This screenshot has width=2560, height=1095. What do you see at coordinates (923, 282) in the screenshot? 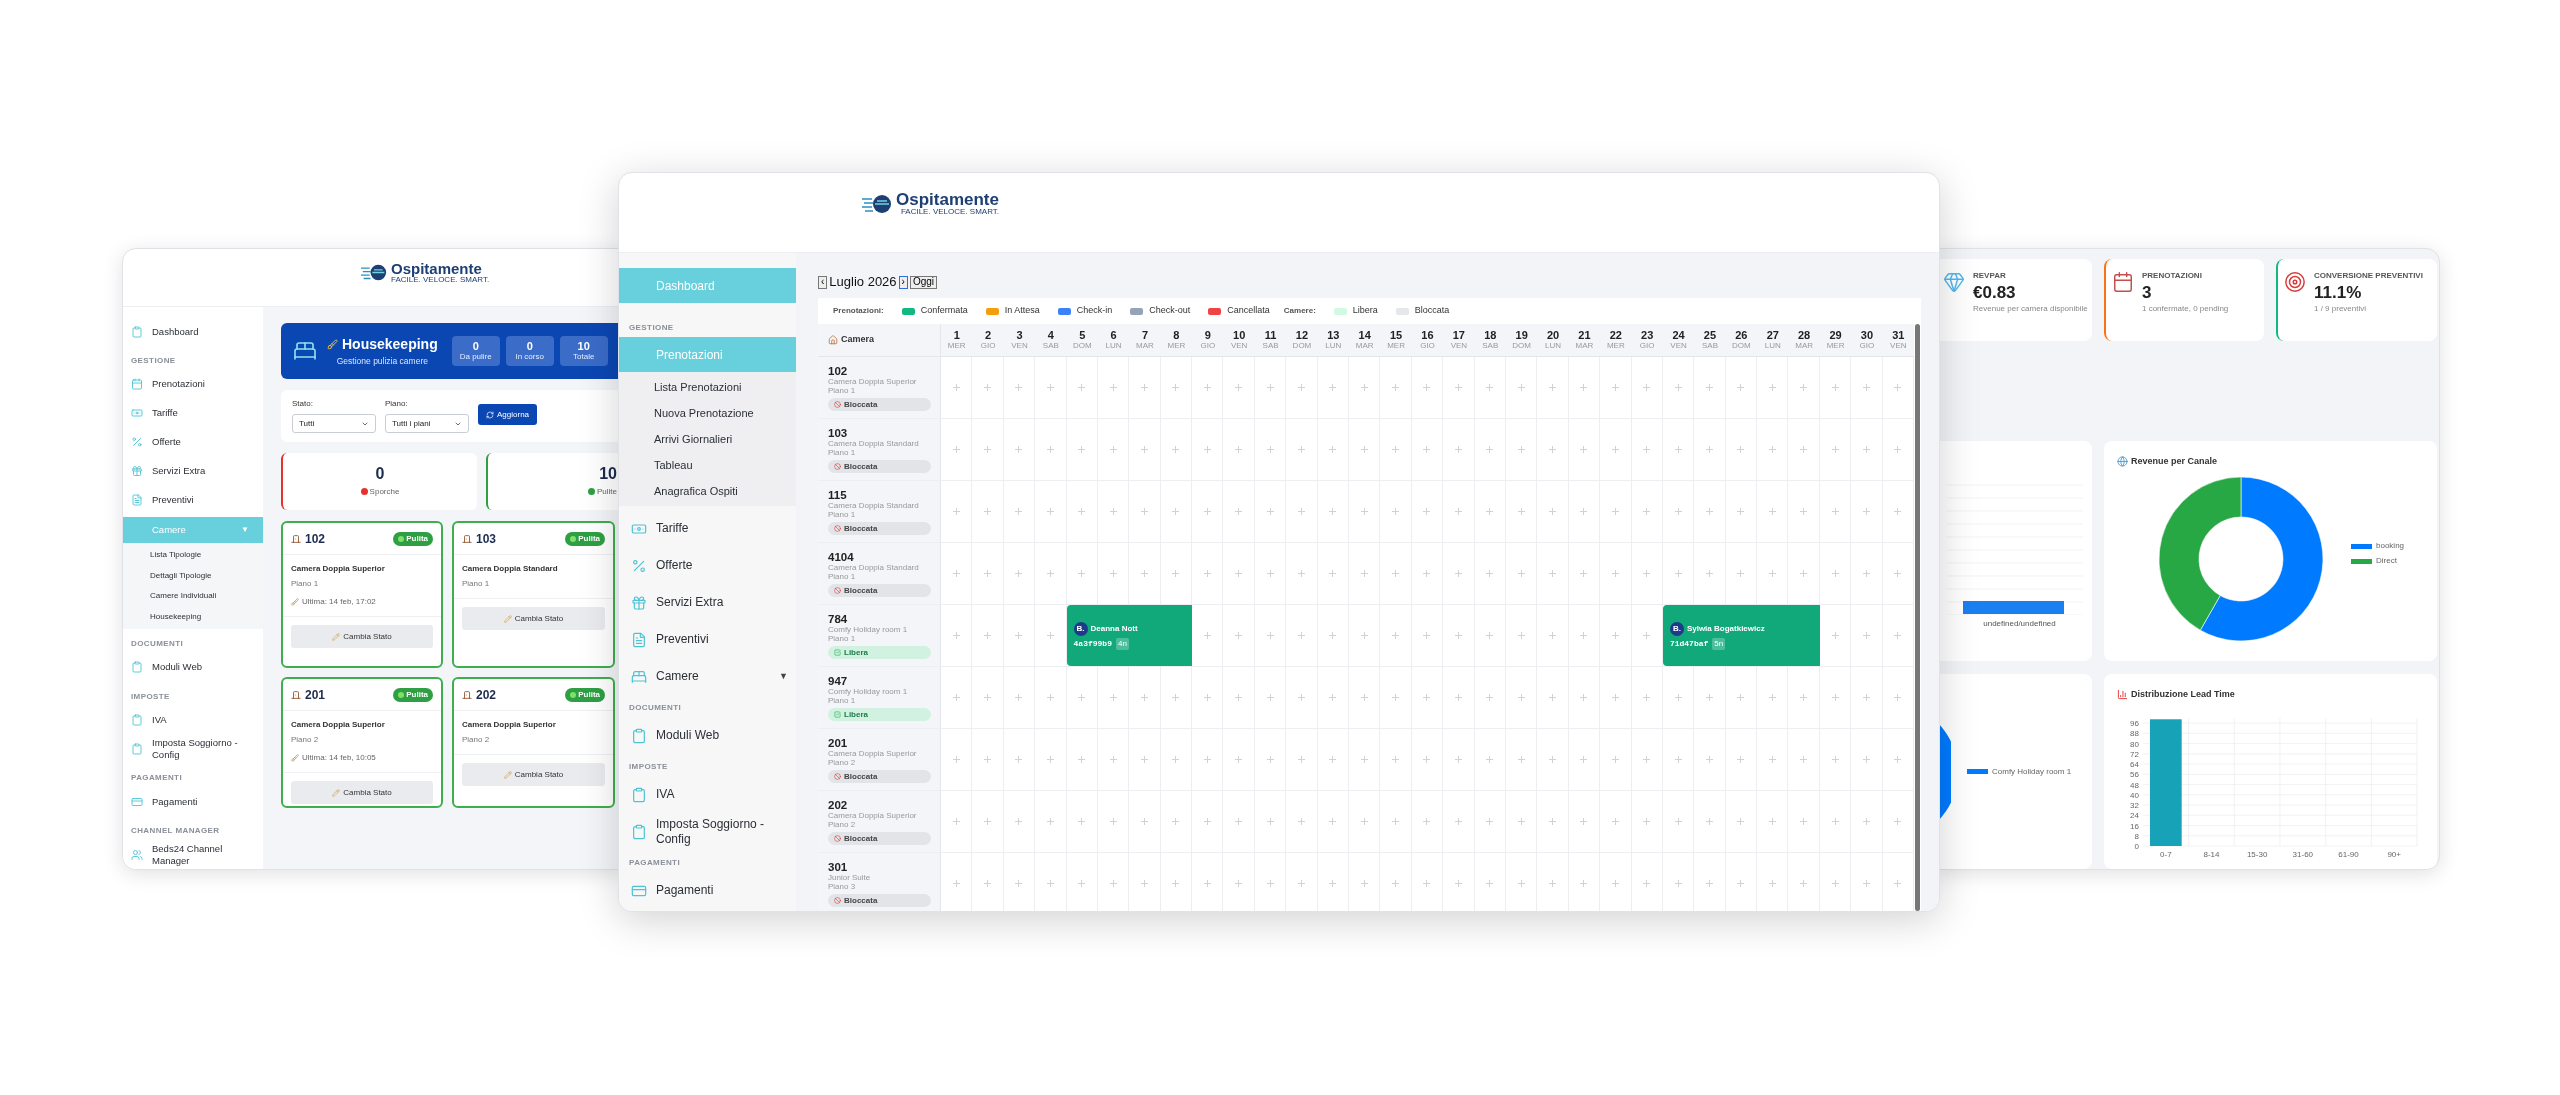
I see `today-button: Oggi` at bounding box center [923, 282].